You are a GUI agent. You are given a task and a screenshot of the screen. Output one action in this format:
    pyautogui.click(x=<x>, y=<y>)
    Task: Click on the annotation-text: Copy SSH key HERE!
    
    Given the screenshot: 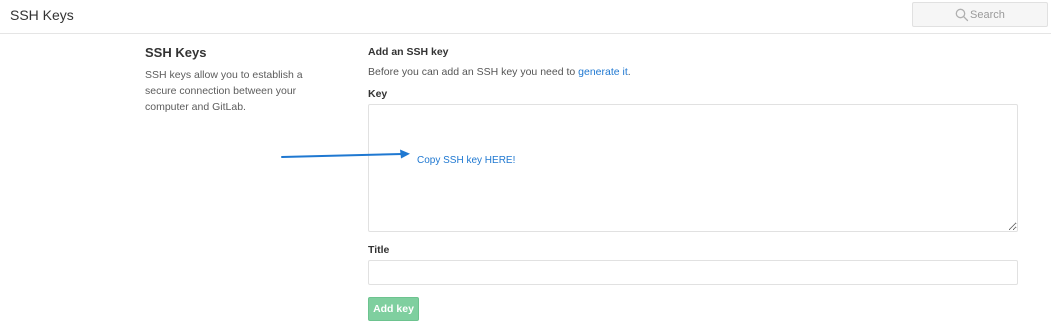 What is the action you would take?
    pyautogui.click(x=466, y=160)
    